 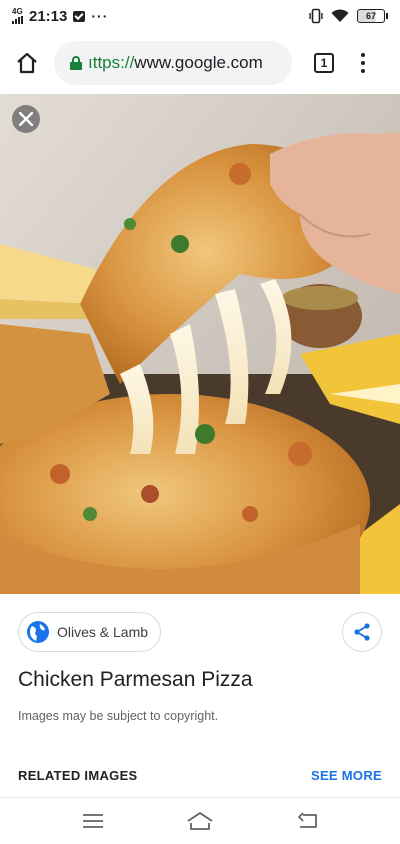 I want to click on copyright-notice: Images may be subject to copyright., so click(x=118, y=716).